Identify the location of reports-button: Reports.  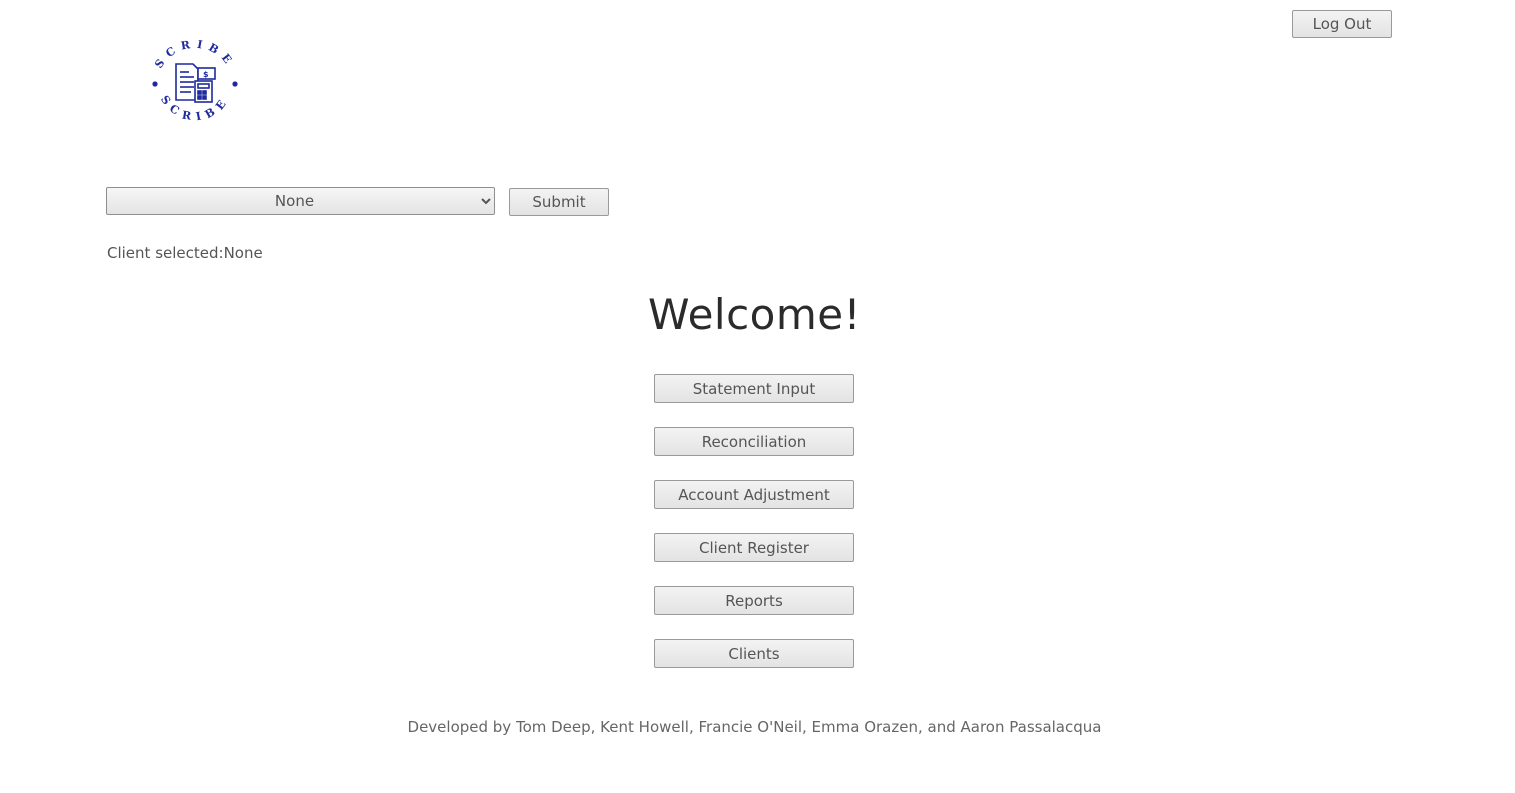
(754, 600).